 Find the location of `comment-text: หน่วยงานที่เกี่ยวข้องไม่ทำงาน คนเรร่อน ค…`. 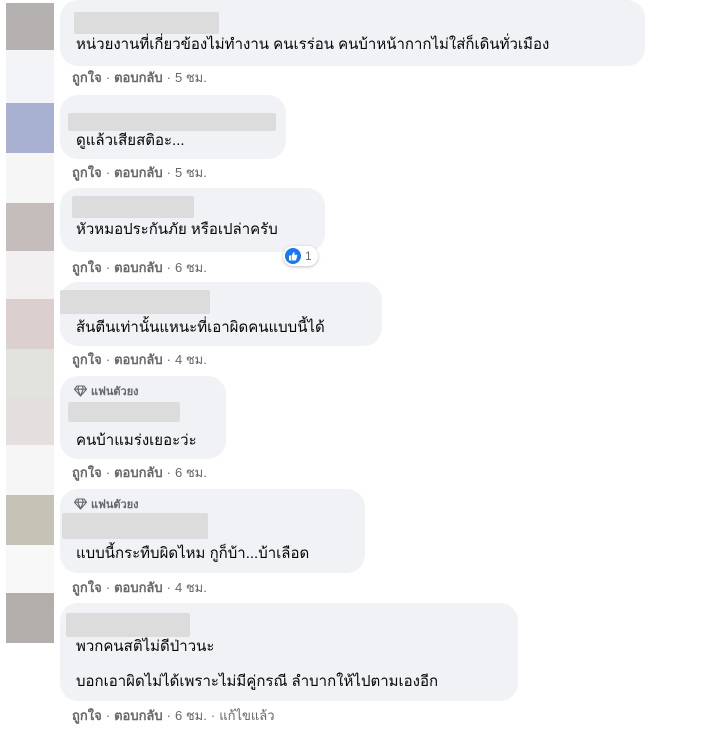

comment-text: หน่วยงานที่เกี่ยวข้องไม่ทำงาน คนเรร่อน ค… is located at coordinates (313, 44).